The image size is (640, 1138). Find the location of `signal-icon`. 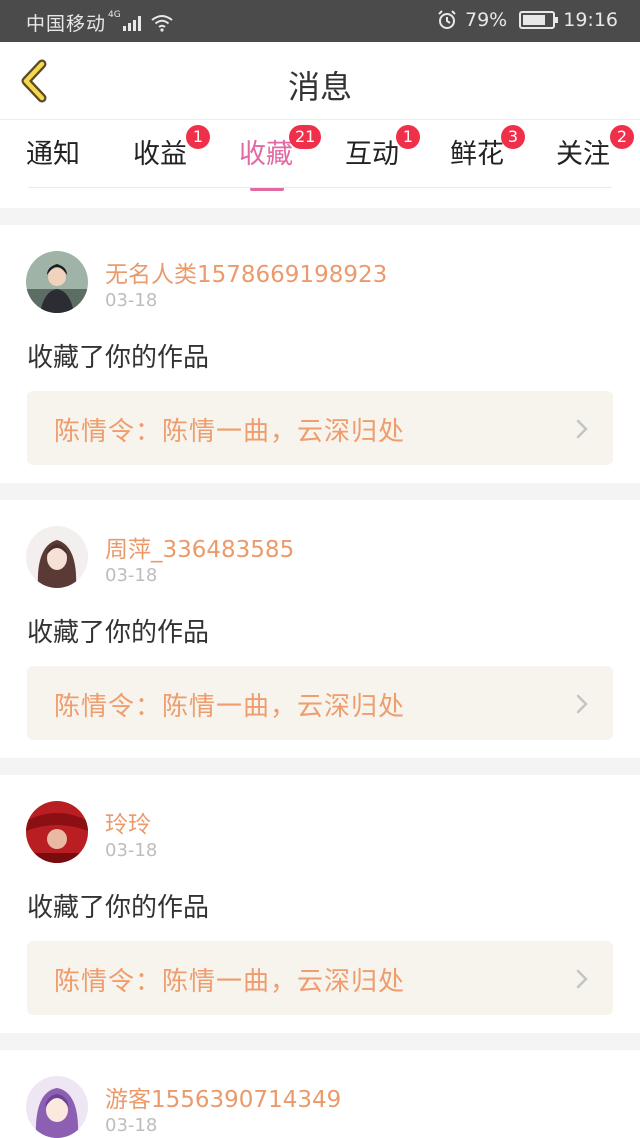

signal-icon is located at coordinates (131, 23).